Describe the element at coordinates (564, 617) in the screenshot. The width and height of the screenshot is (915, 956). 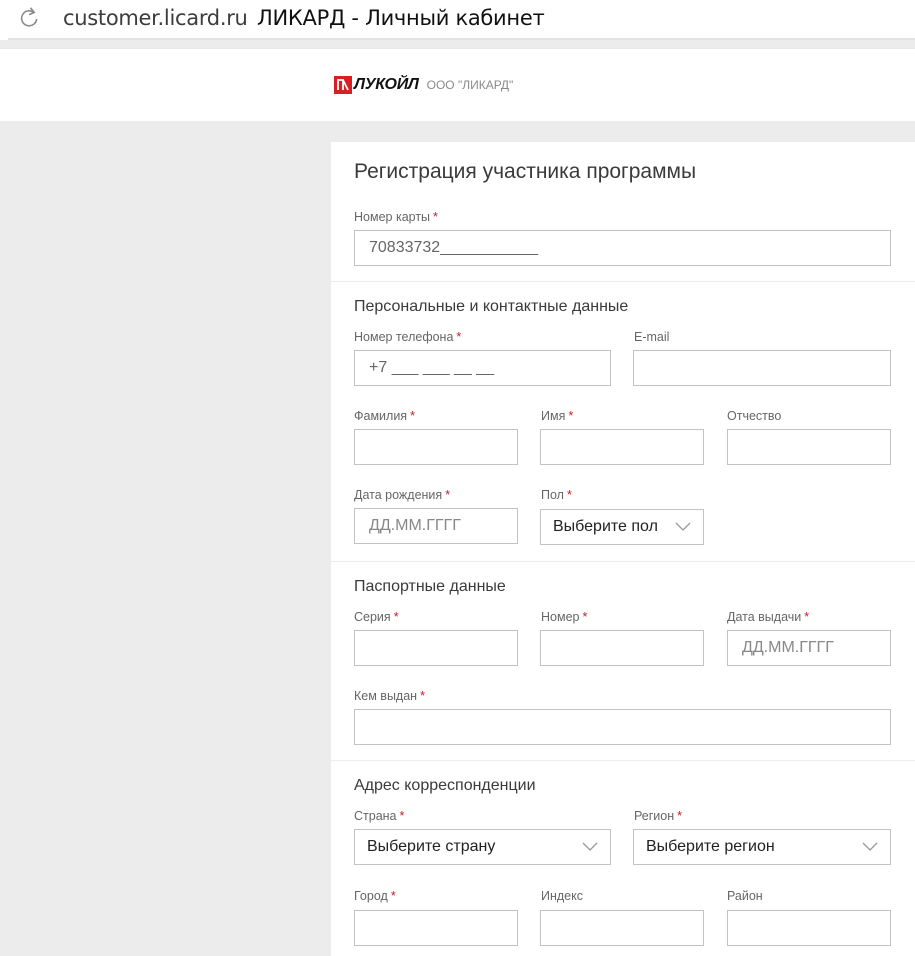
I see `passport-number-label: Номер *` at that location.